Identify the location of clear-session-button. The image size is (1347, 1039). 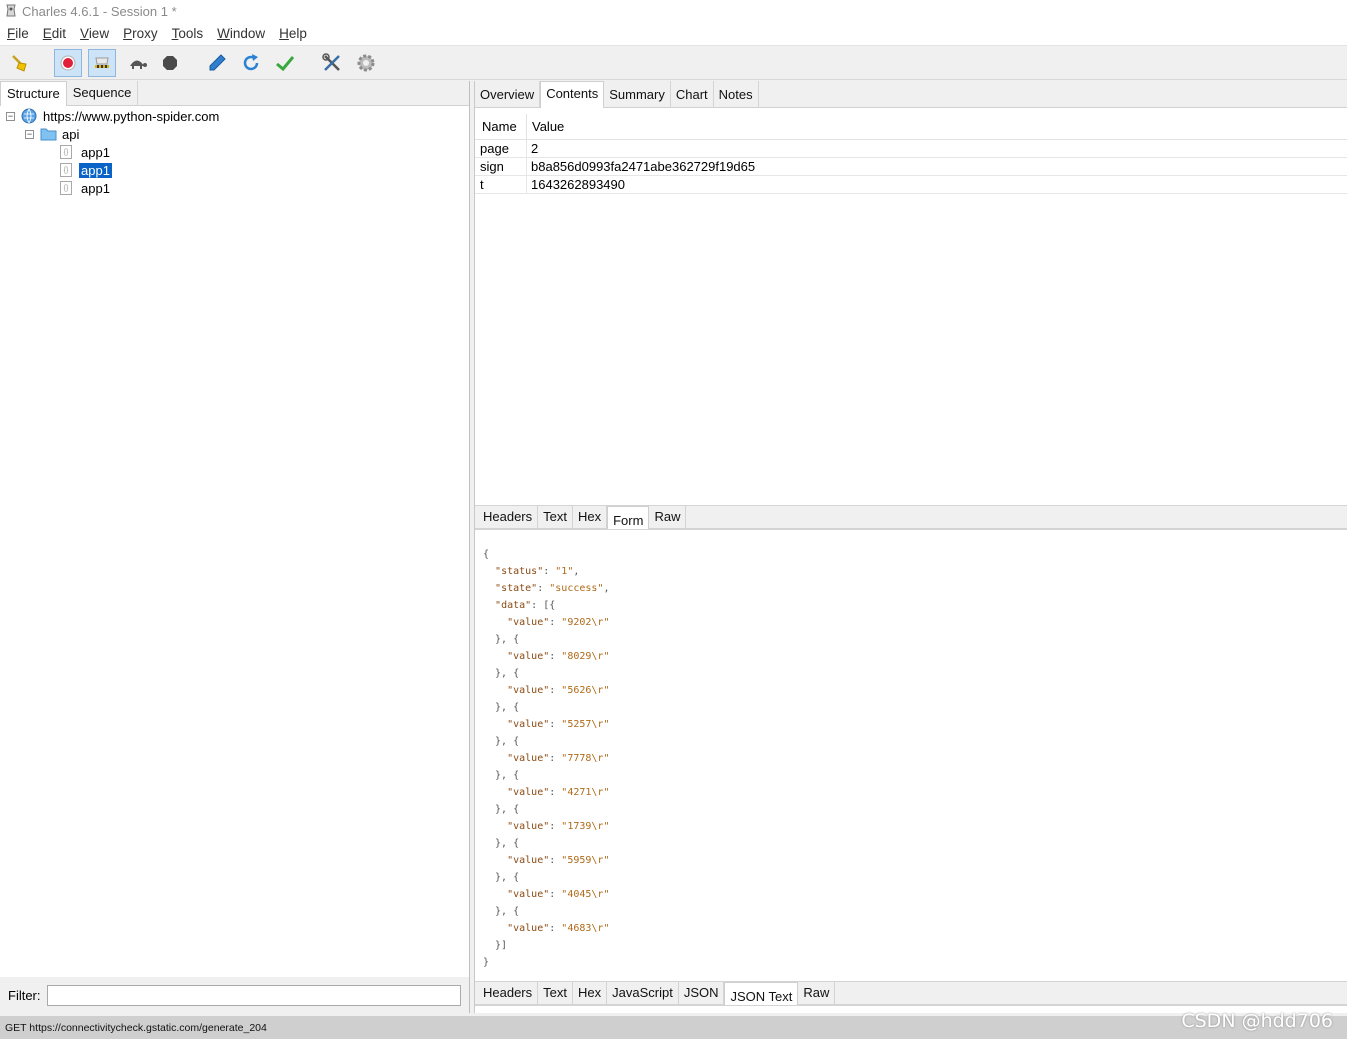
(20, 63).